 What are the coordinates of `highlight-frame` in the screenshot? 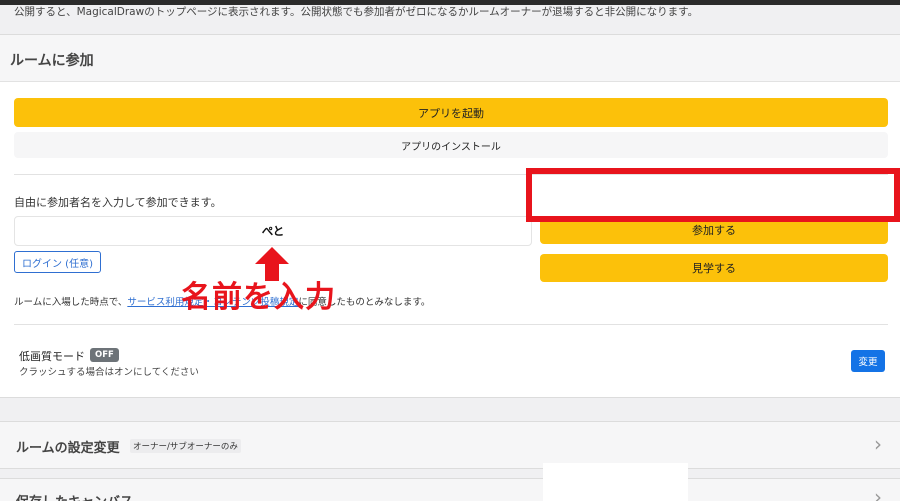 It's located at (713, 195).